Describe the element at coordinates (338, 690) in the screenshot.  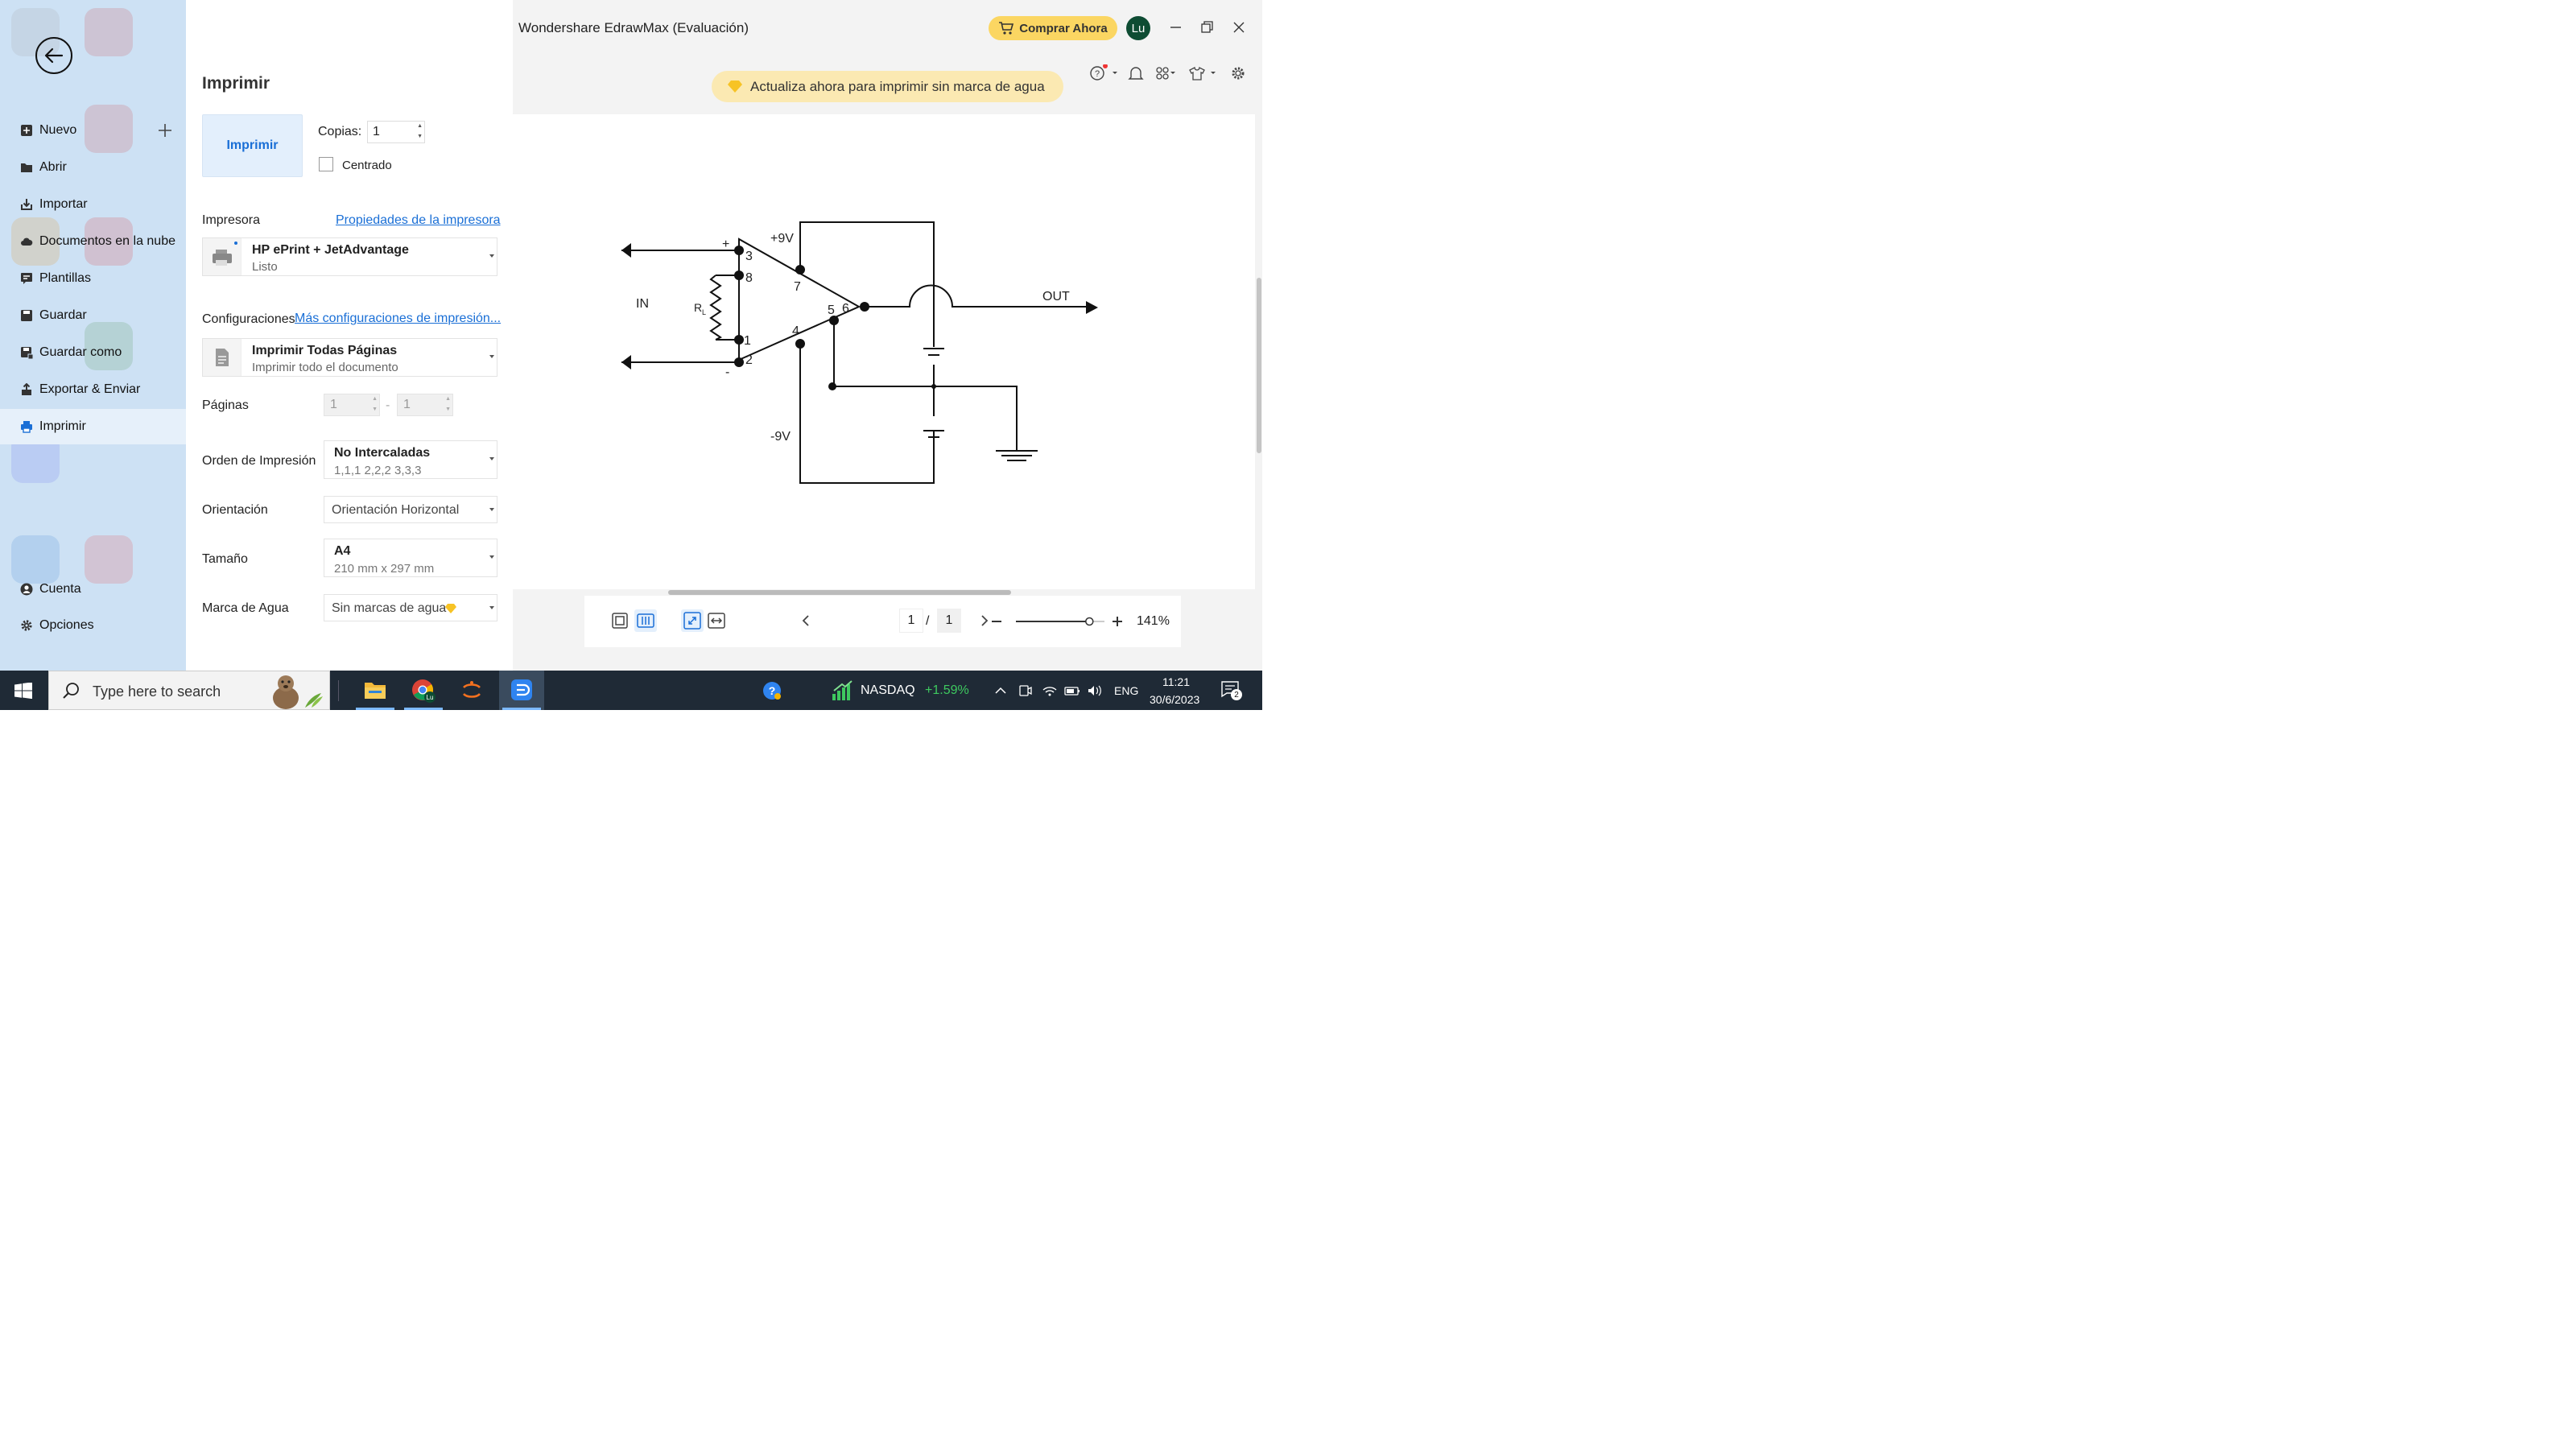
I see `taskbar-divider` at that location.